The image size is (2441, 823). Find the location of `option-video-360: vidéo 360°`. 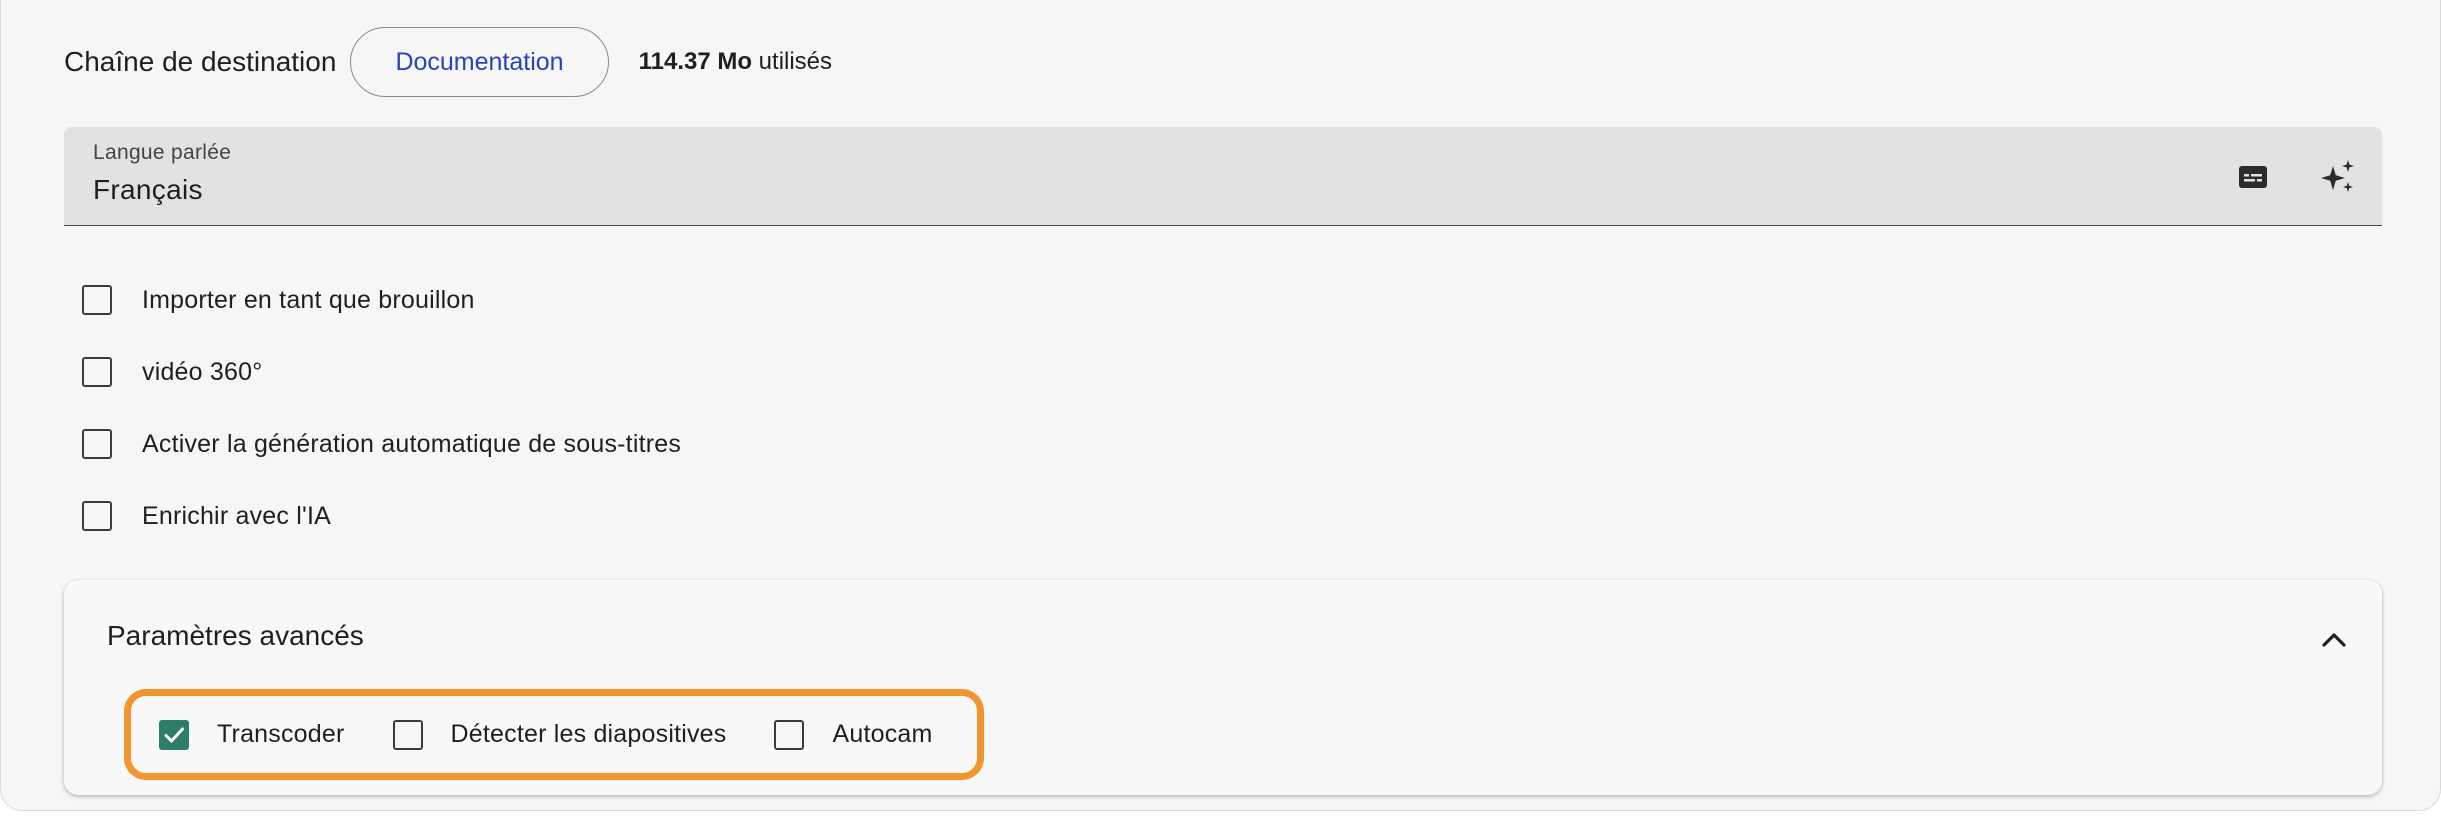

option-video-360: vidéo 360° is located at coordinates (381, 372).